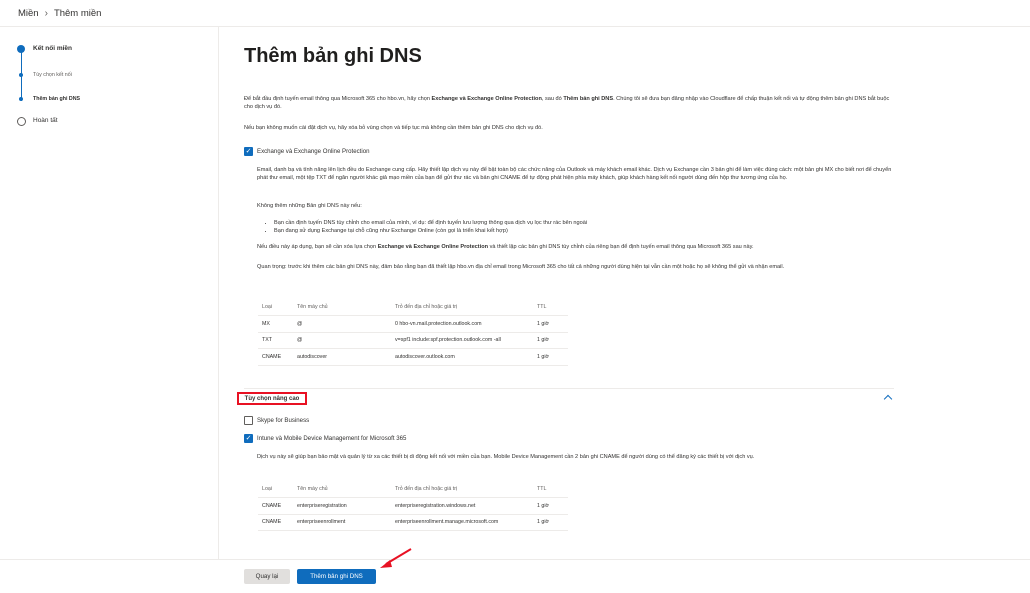  I want to click on breadcrumb-root-link: Miền, so click(28, 13).